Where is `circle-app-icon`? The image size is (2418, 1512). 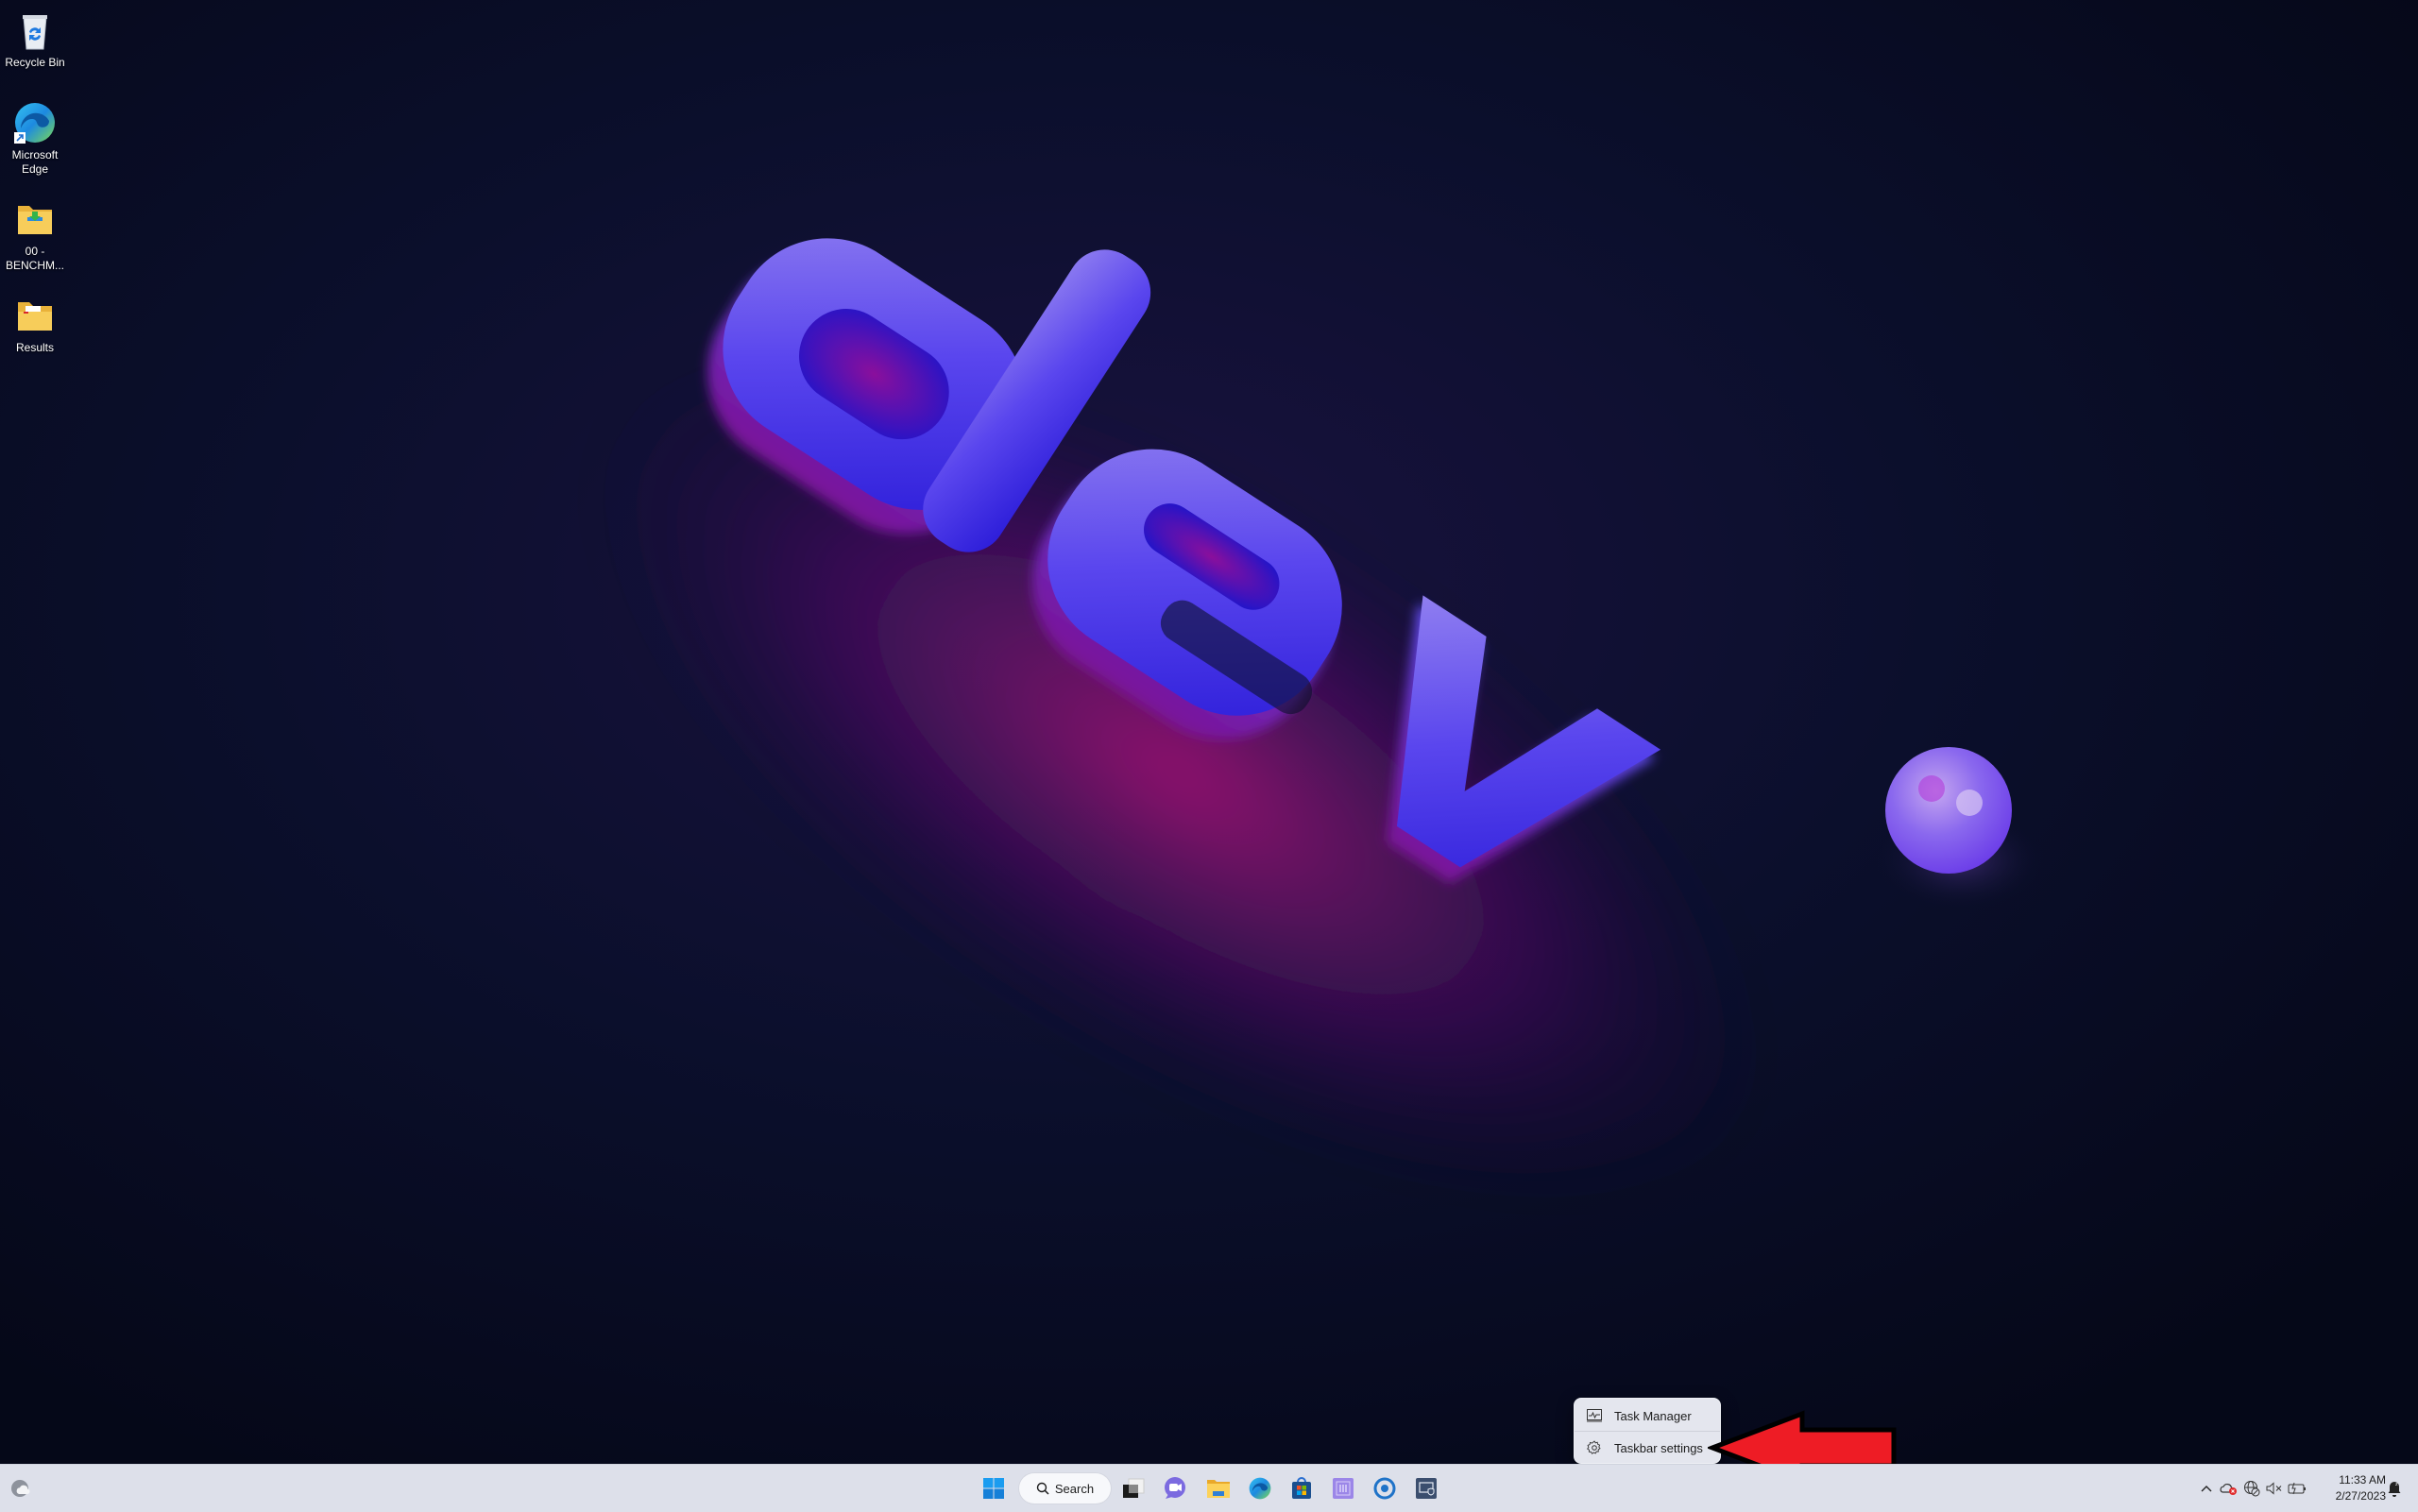 circle-app-icon is located at coordinates (1384, 1488).